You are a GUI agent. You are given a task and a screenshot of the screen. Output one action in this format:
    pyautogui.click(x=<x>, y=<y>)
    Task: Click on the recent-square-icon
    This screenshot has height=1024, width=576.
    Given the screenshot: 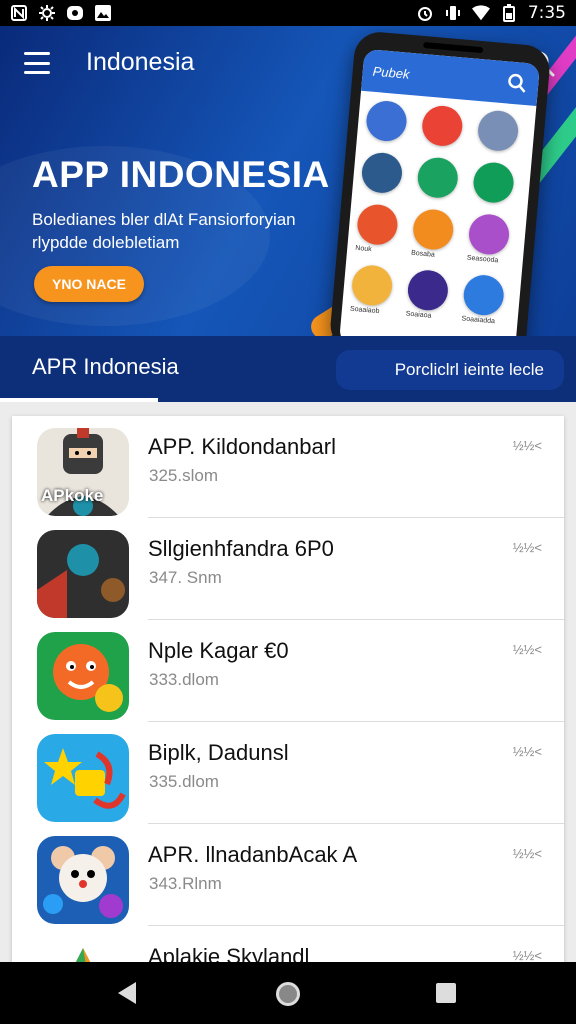 What is the action you would take?
    pyautogui.click(x=446, y=993)
    